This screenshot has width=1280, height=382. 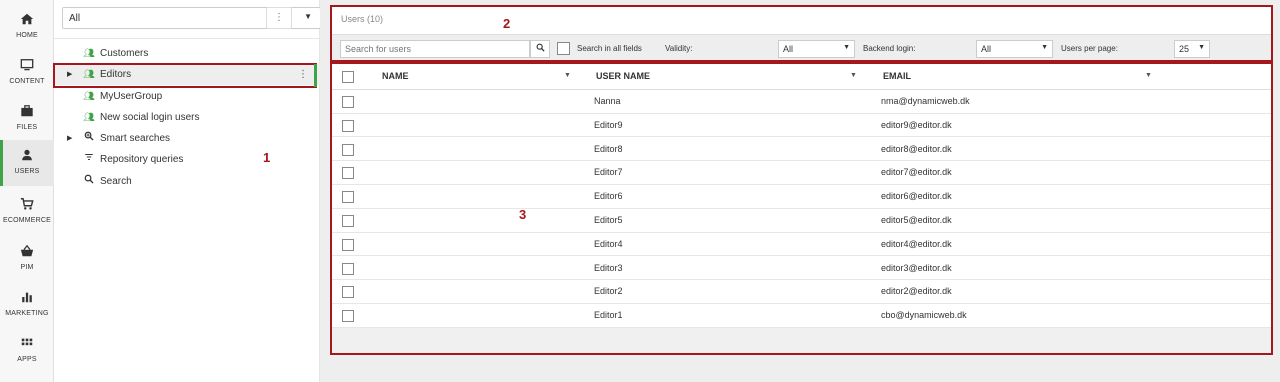 What do you see at coordinates (89, 138) in the screenshot?
I see `smart-search-icon` at bounding box center [89, 138].